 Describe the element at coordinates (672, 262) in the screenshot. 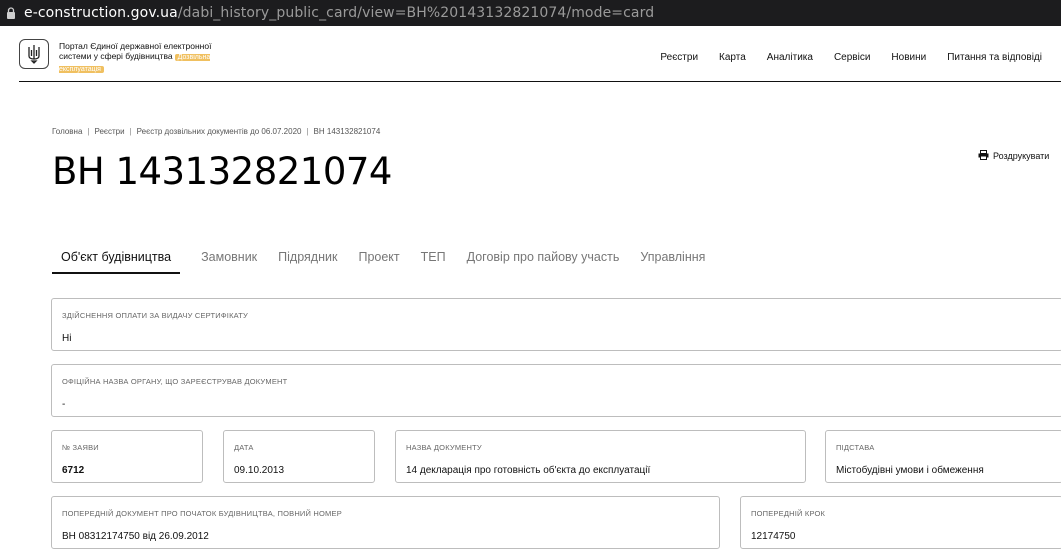

I see `tab-management: Управління` at that location.